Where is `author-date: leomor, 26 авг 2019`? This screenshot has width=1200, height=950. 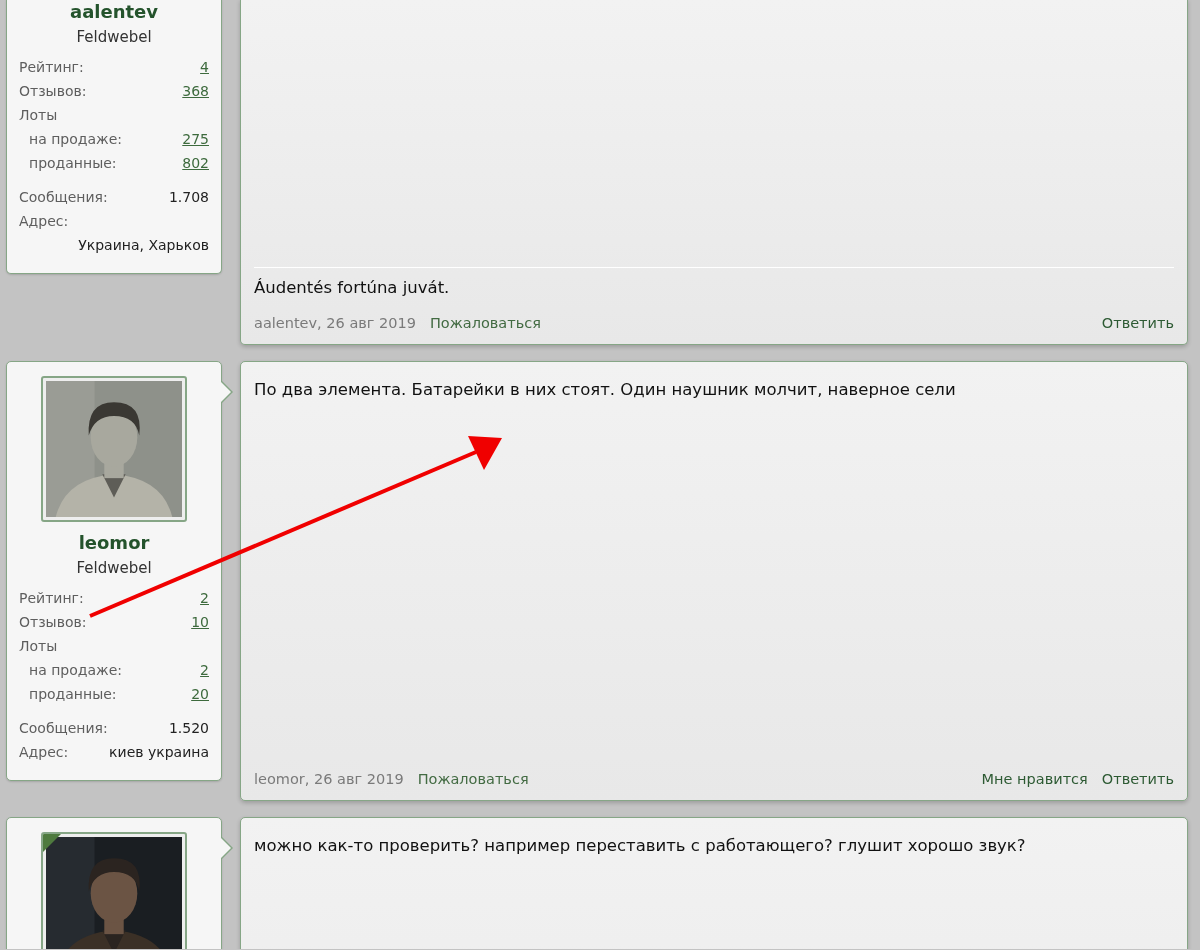 author-date: leomor, 26 авг 2019 is located at coordinates (329, 779).